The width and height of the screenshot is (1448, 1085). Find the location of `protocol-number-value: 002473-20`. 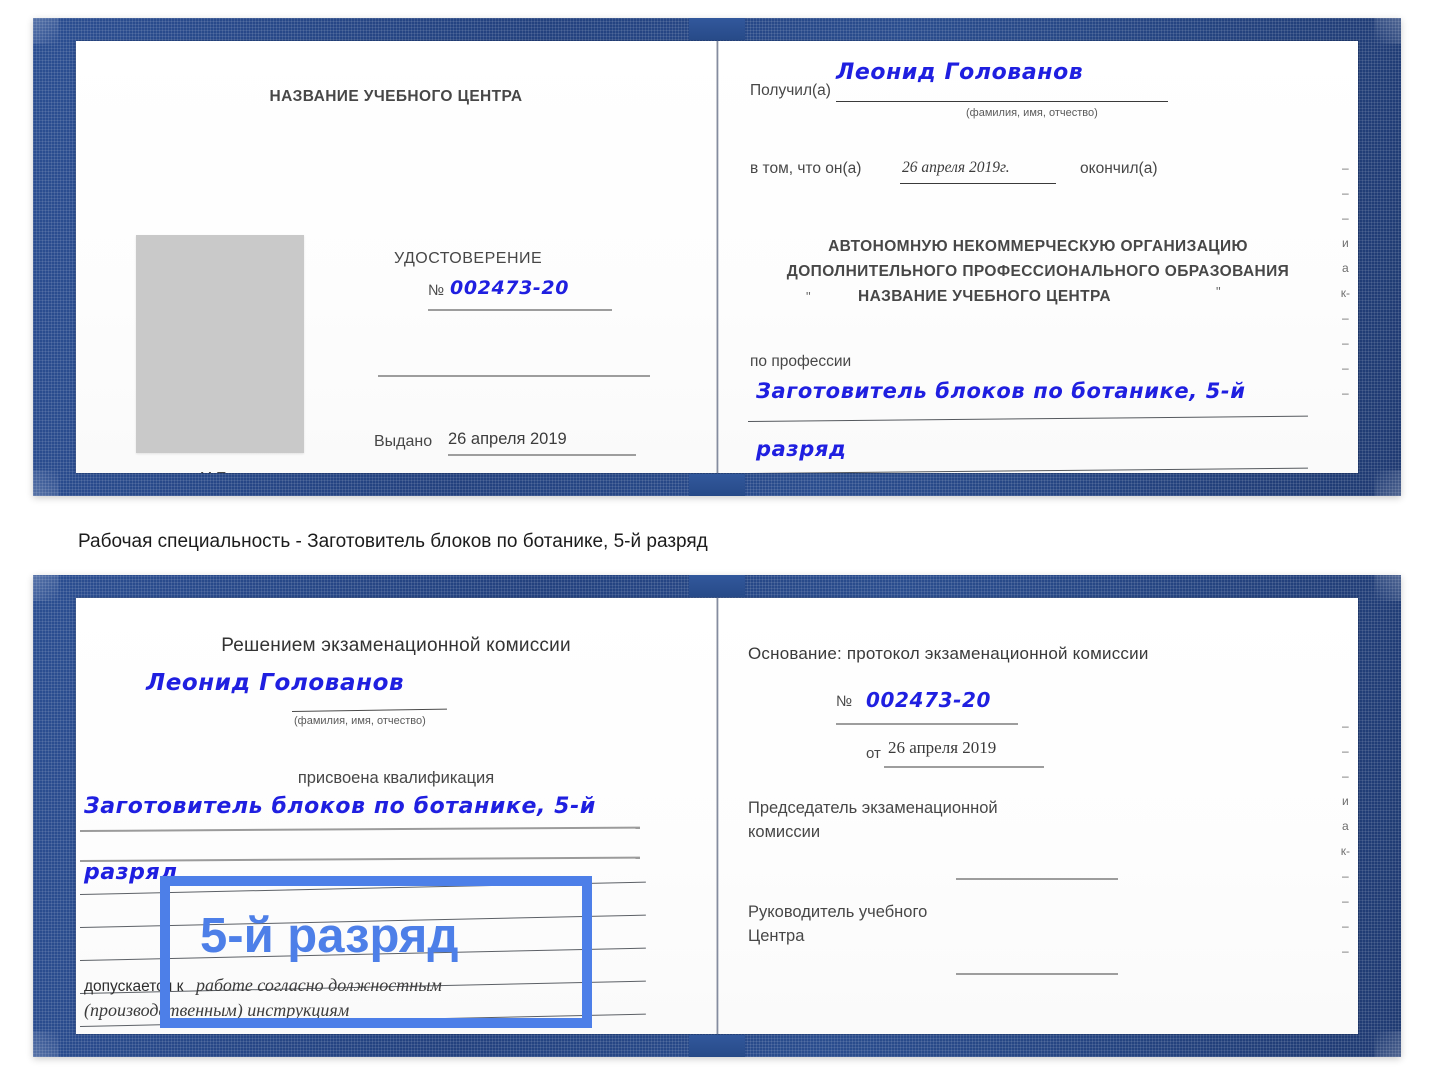

protocol-number-value: 002473-20 is located at coordinates (929, 700).